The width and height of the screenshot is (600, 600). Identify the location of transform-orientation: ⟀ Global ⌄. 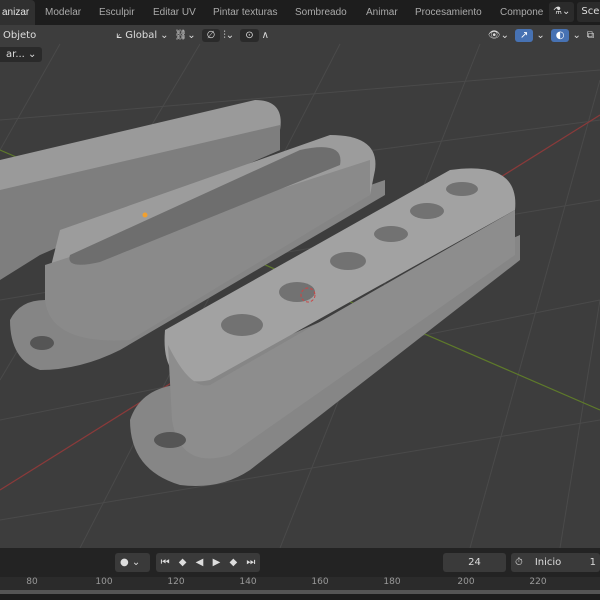
(142, 35).